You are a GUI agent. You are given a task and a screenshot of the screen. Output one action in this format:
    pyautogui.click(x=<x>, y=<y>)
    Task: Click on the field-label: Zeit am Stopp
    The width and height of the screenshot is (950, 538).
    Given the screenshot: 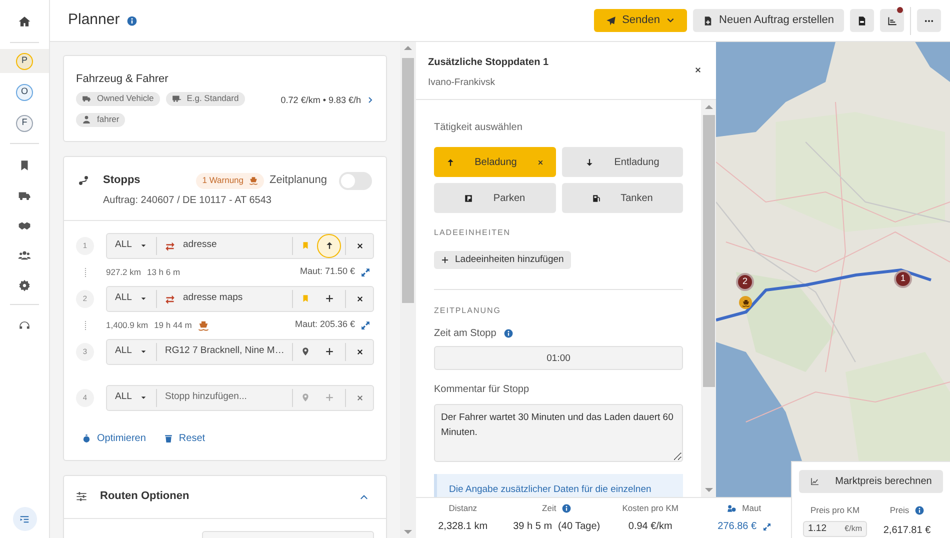 What is the action you would take?
    pyautogui.click(x=465, y=334)
    